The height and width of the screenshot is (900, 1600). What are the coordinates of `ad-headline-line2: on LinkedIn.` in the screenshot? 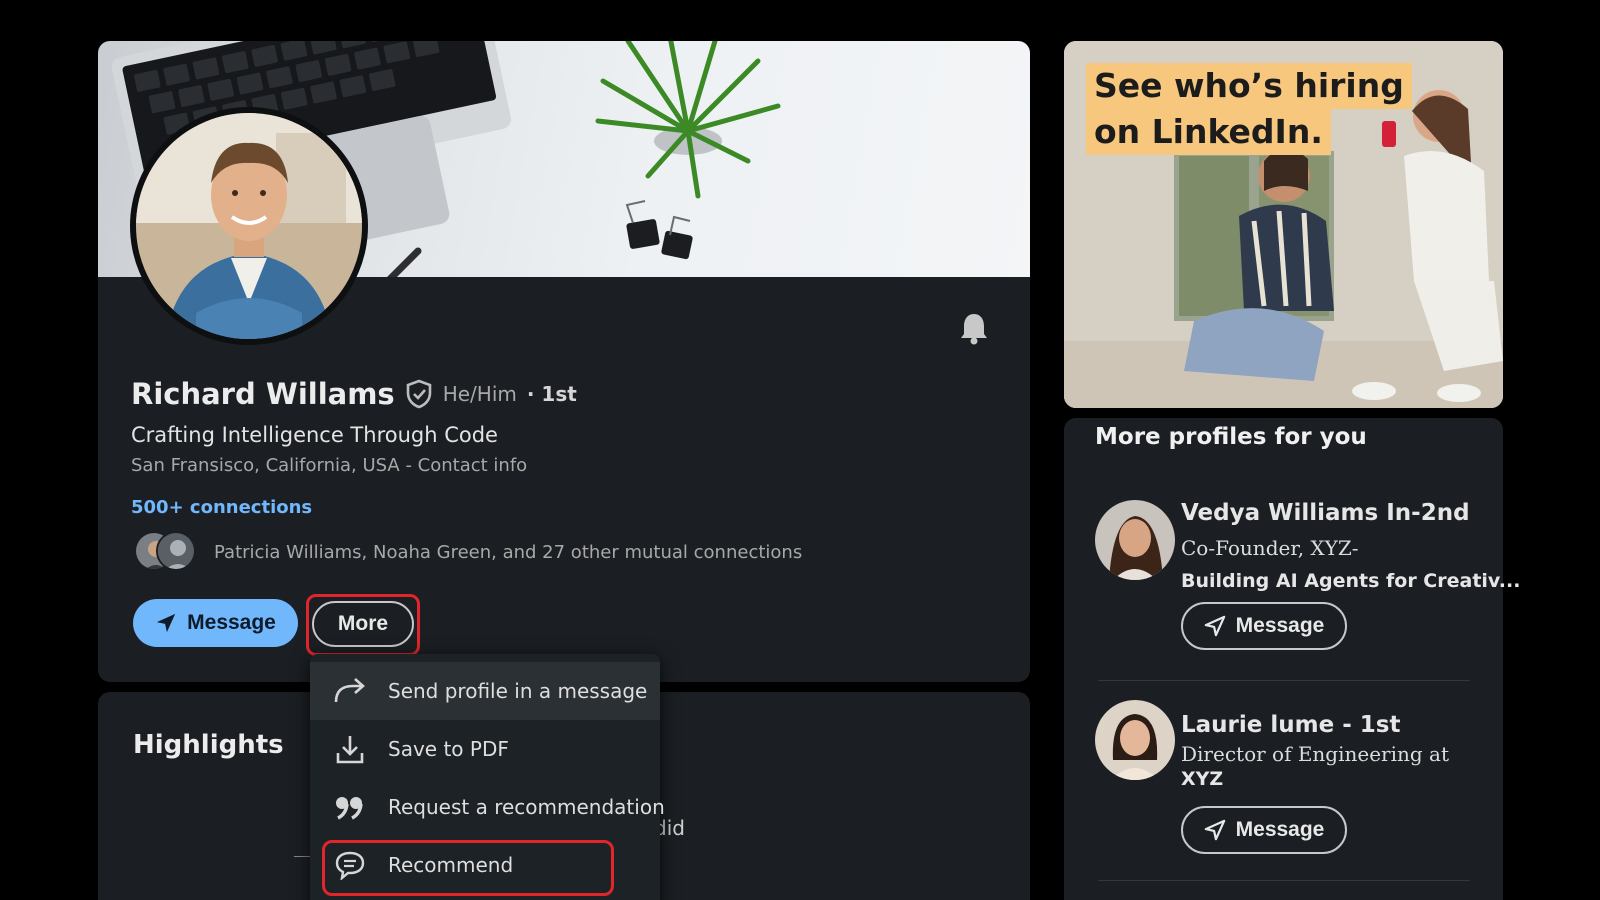 It's located at (1208, 132).